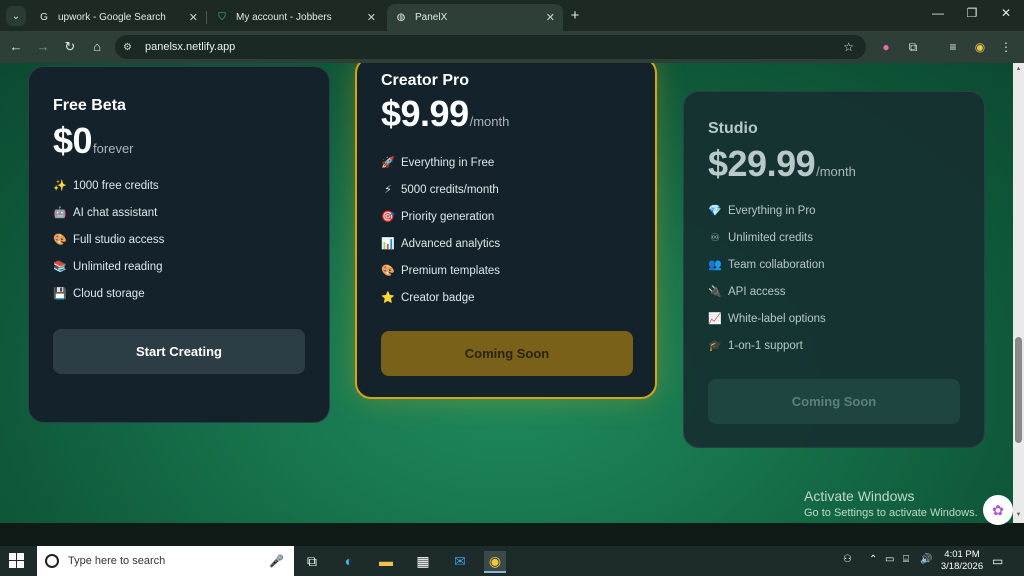 This screenshot has width=1024, height=576. Describe the element at coordinates (16, 47) in the screenshot. I see `back-button: ←` at that location.